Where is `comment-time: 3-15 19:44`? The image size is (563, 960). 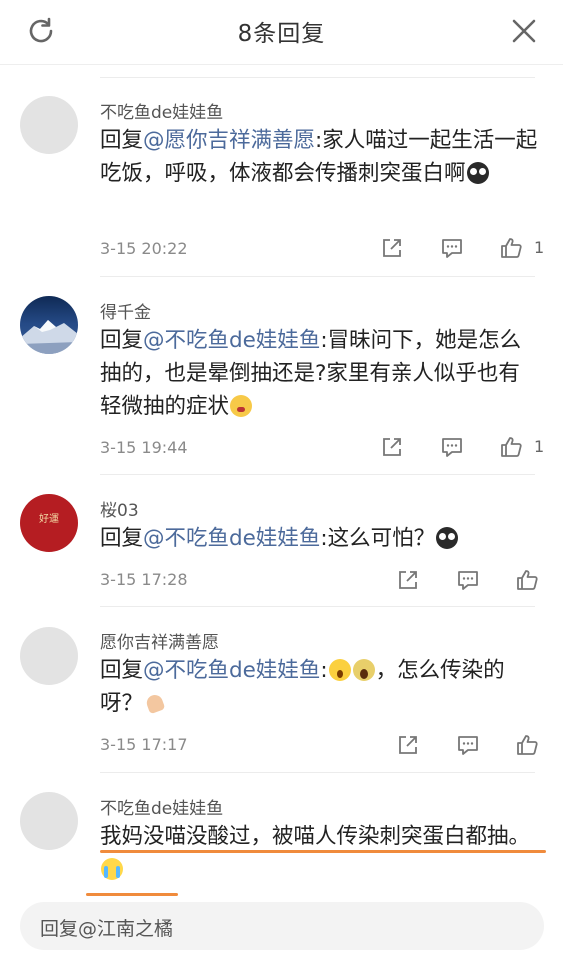
comment-time: 3-15 19:44 is located at coordinates (144, 447).